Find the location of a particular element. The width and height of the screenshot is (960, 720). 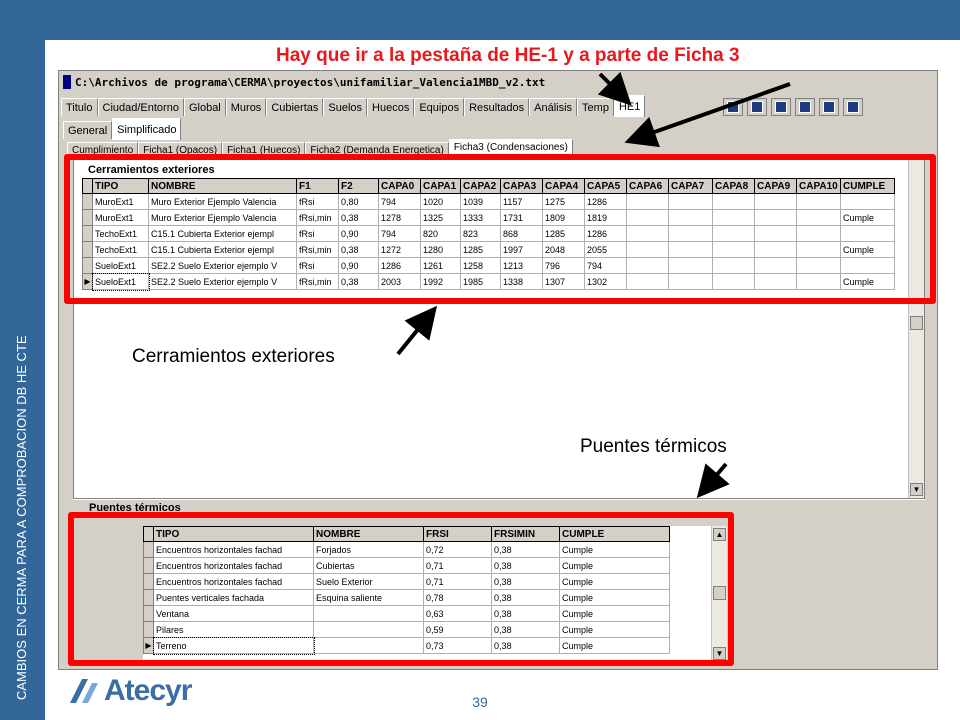

callout-puentes: Puentes térmicos is located at coordinates (653, 446).